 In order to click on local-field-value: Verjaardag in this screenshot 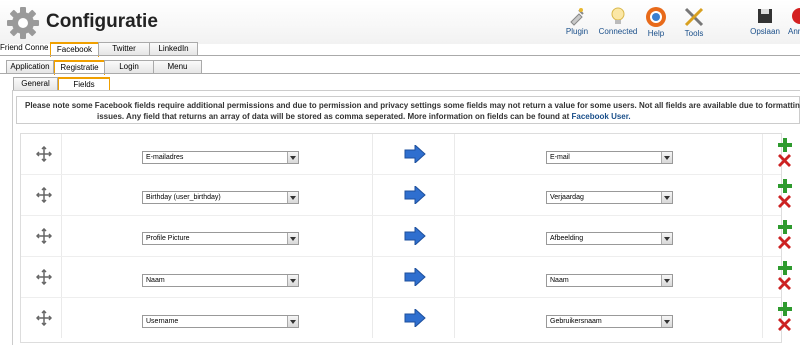, I will do `click(567, 197)`.